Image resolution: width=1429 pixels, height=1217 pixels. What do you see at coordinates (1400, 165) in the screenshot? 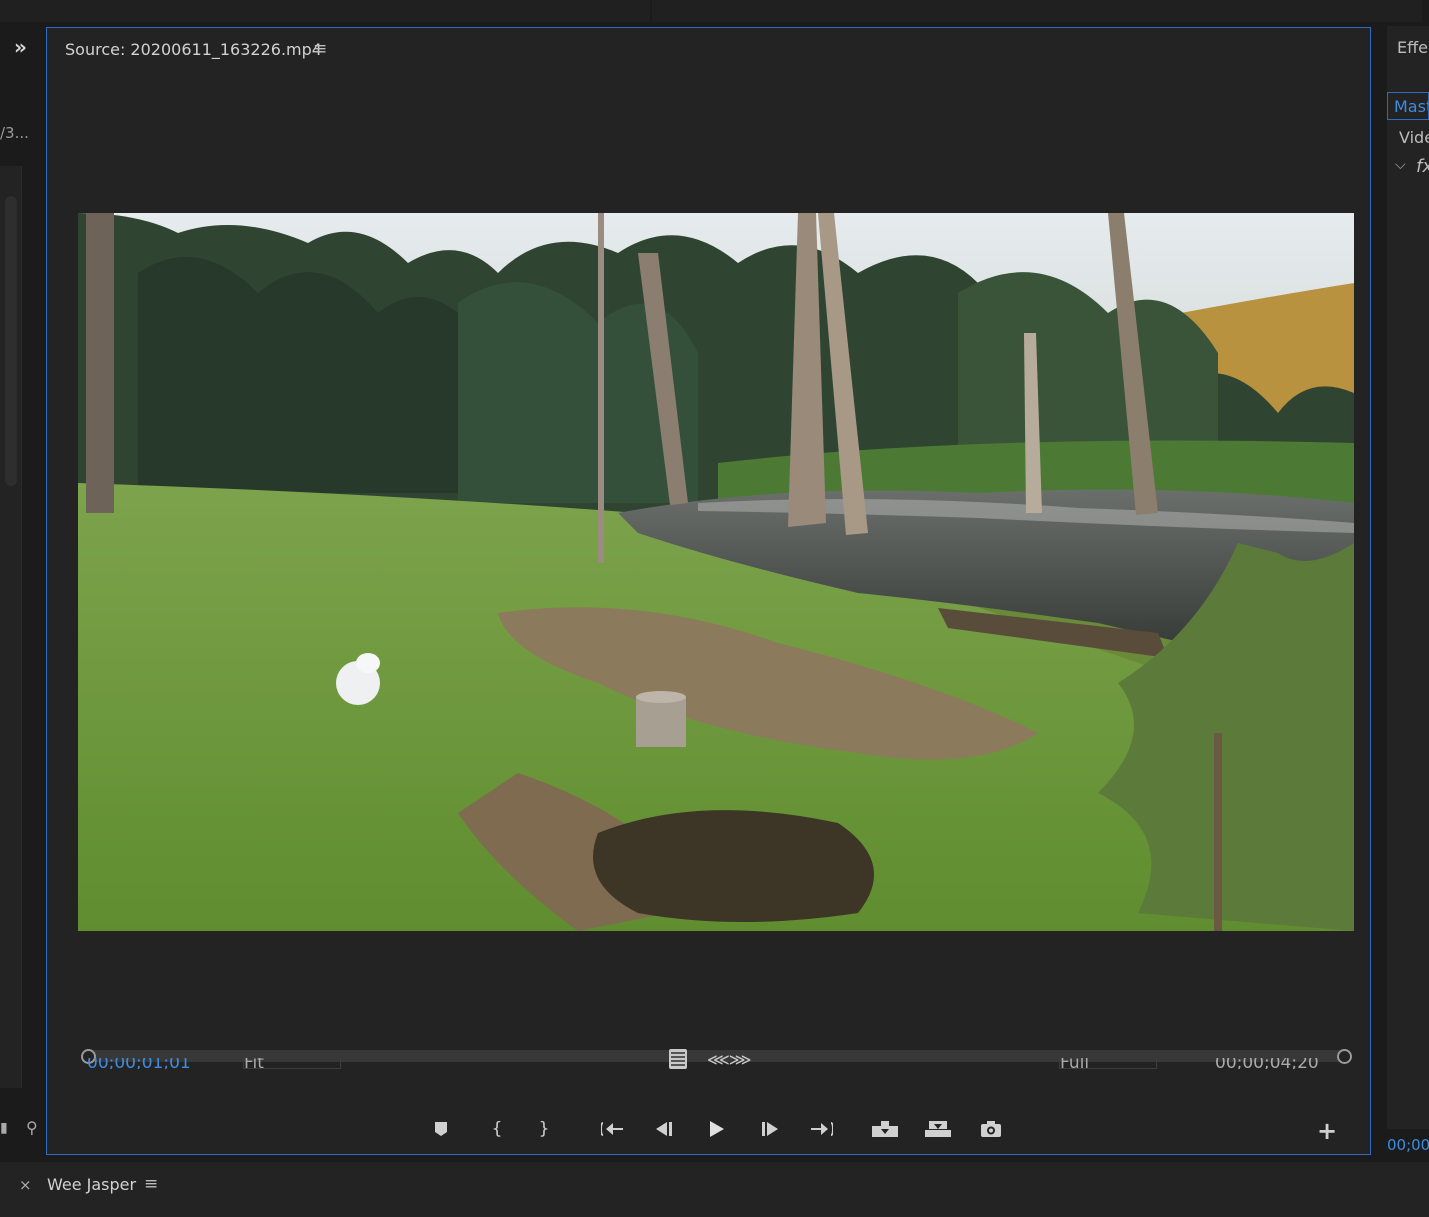
I see `chevron-down-icon: ⌵` at bounding box center [1400, 165].